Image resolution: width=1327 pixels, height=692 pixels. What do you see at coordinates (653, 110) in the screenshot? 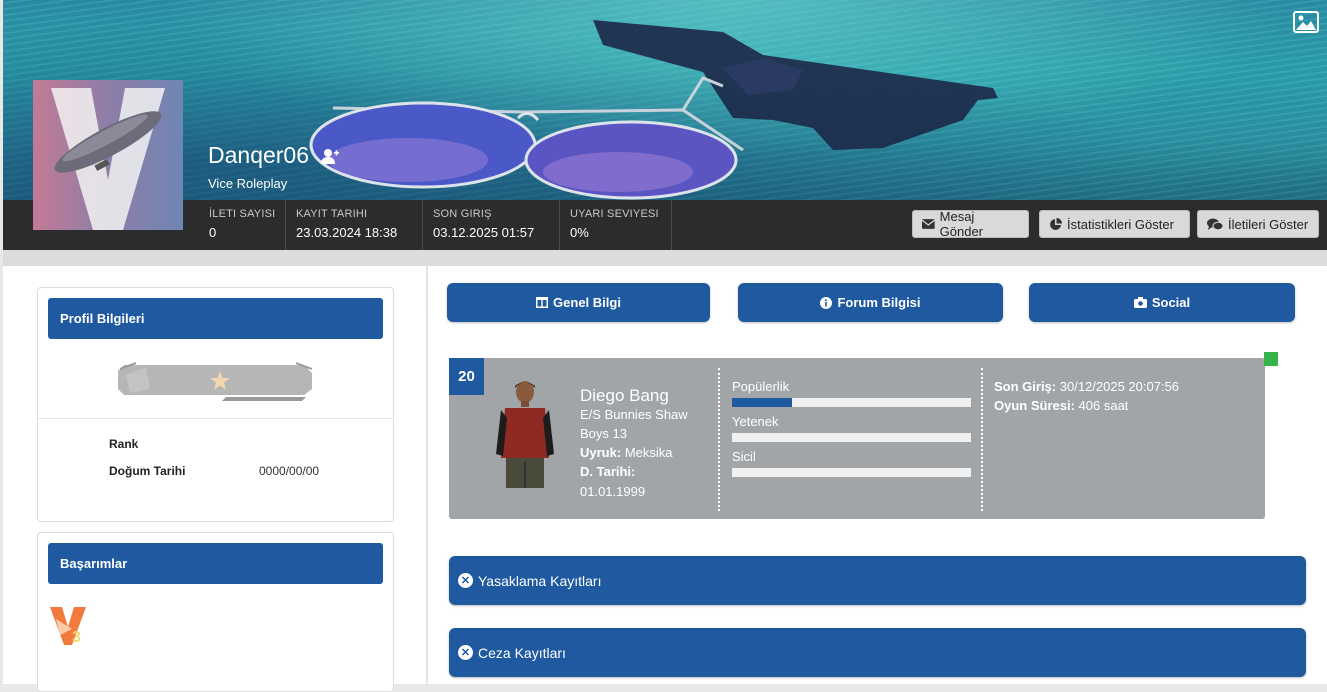
I see `cover-artwork` at bounding box center [653, 110].